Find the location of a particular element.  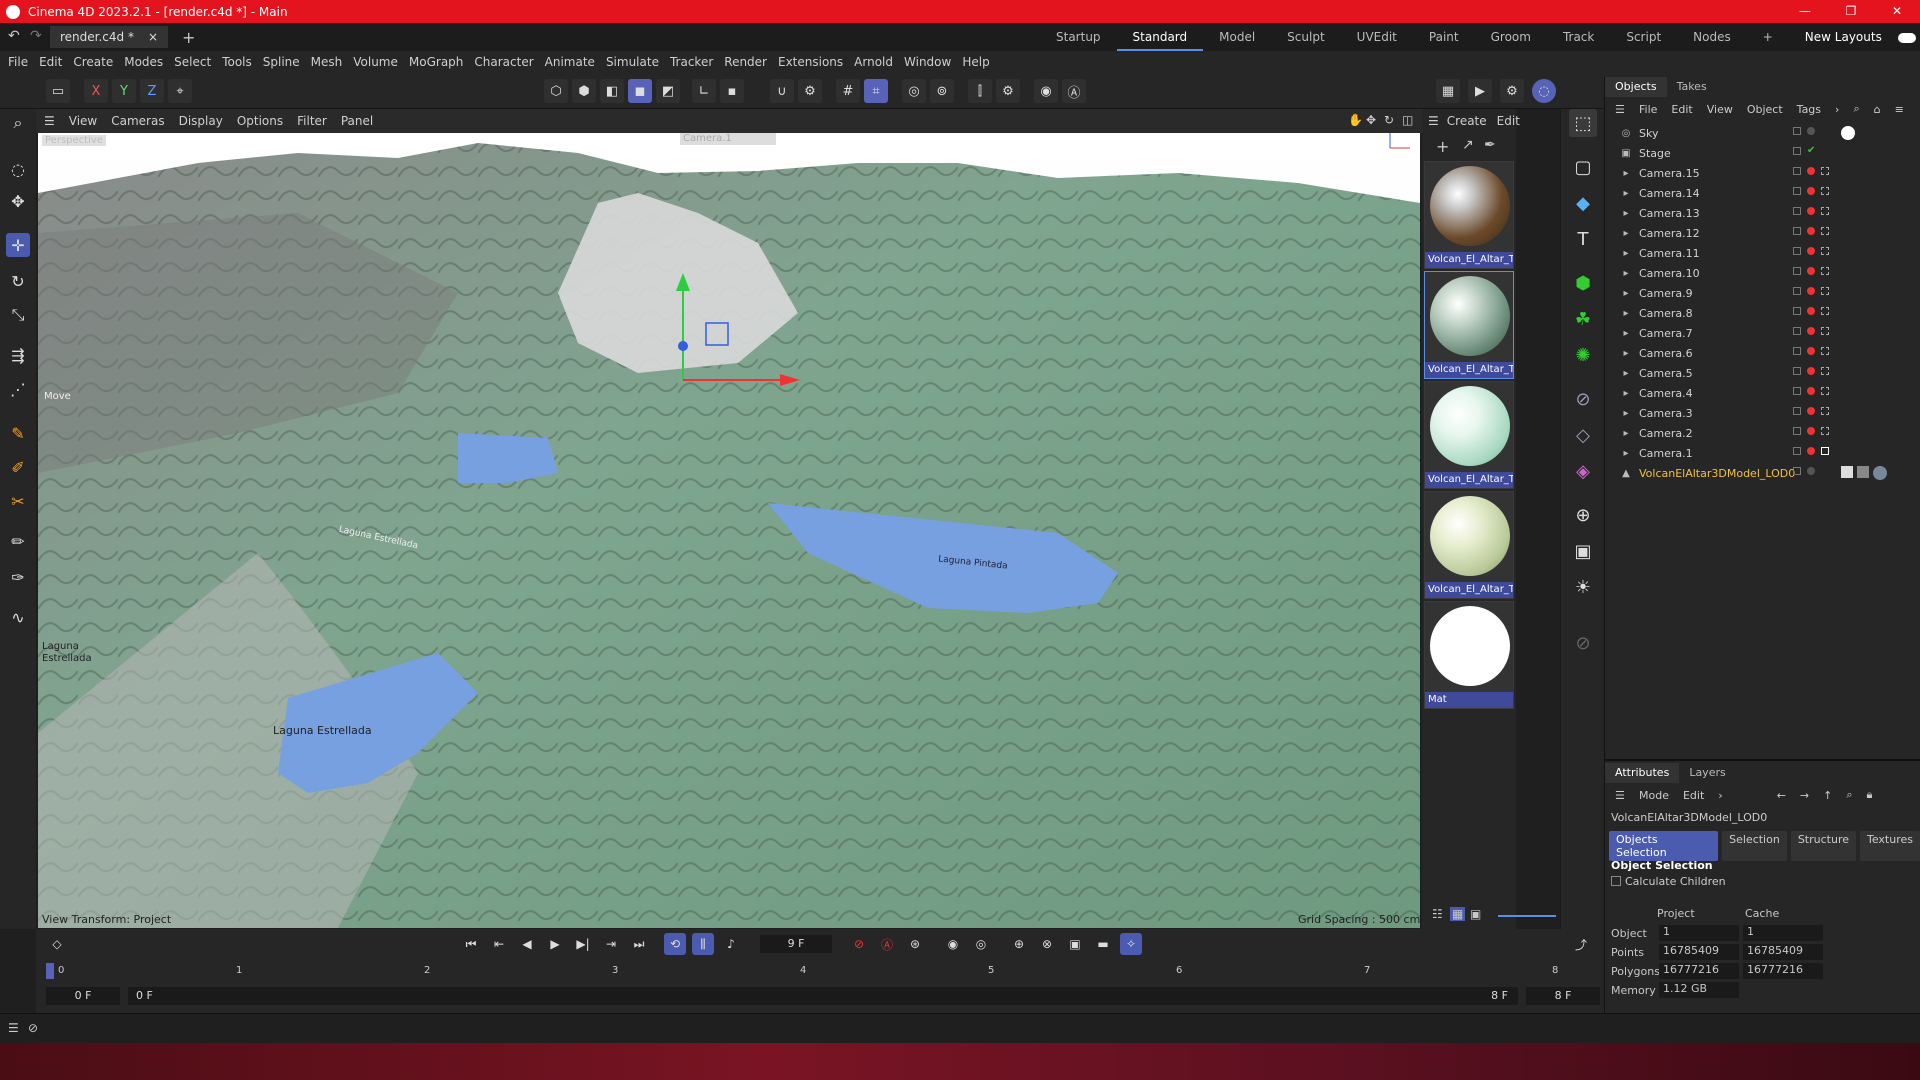

material-menu-create: Create is located at coordinates (1467, 121).